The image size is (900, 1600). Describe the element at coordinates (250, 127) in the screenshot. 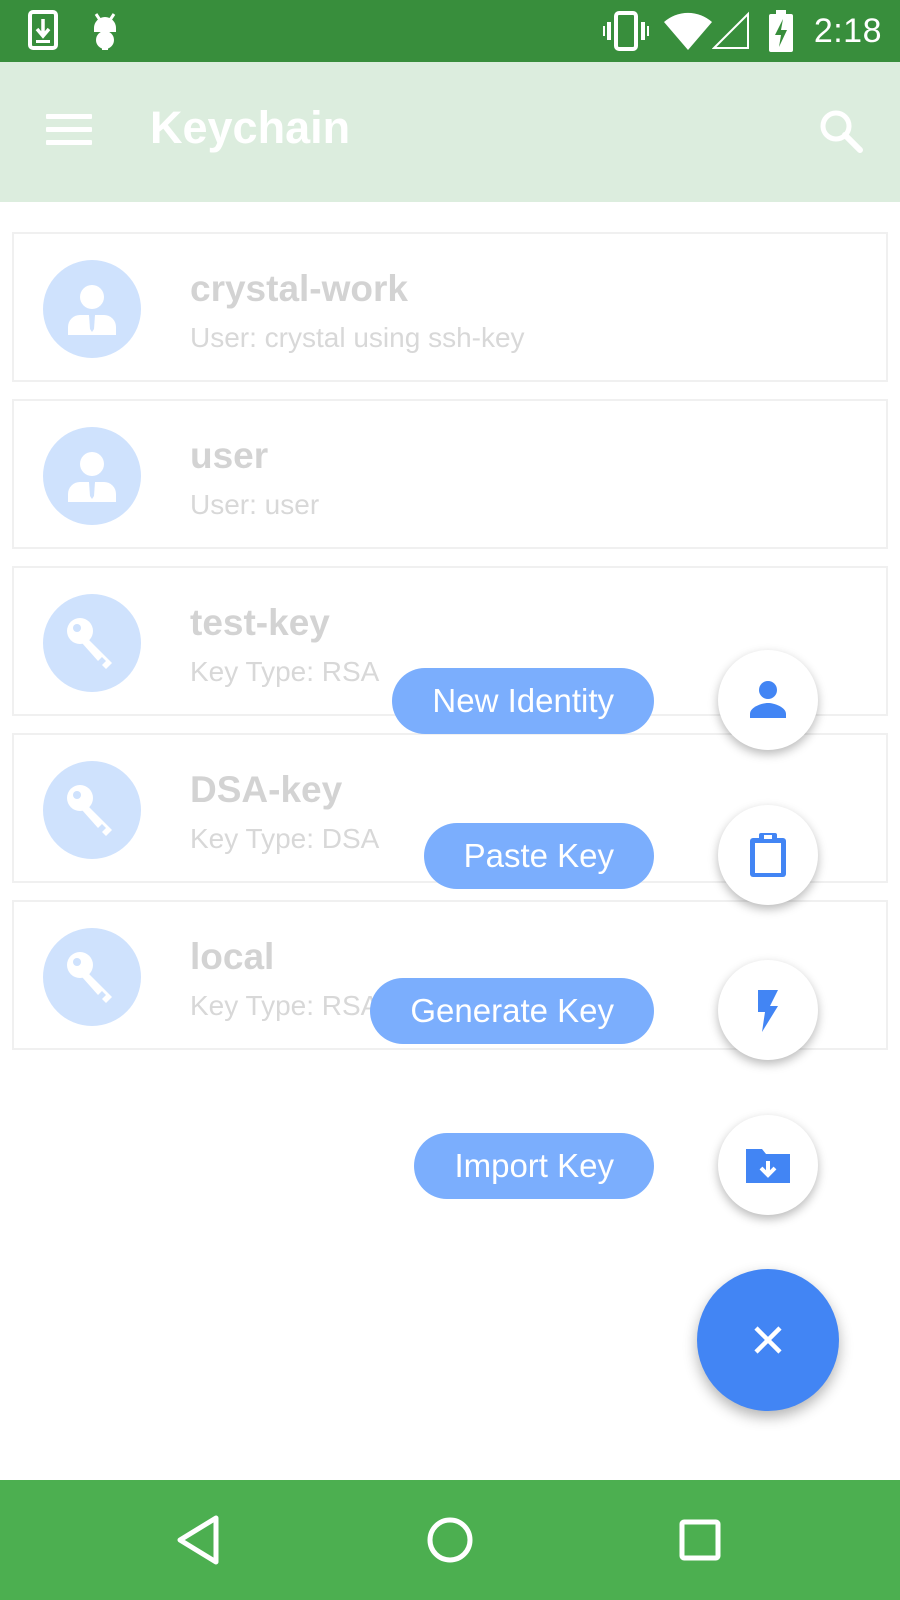

I see `page-title: Keychain` at that location.